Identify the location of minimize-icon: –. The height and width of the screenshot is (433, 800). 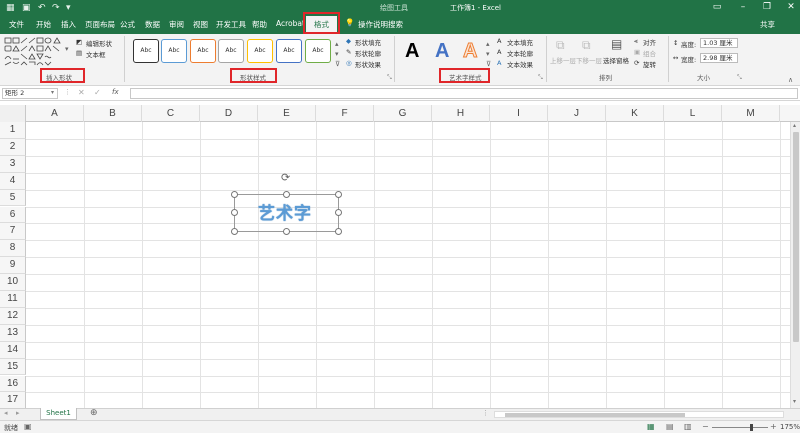
(743, 7).